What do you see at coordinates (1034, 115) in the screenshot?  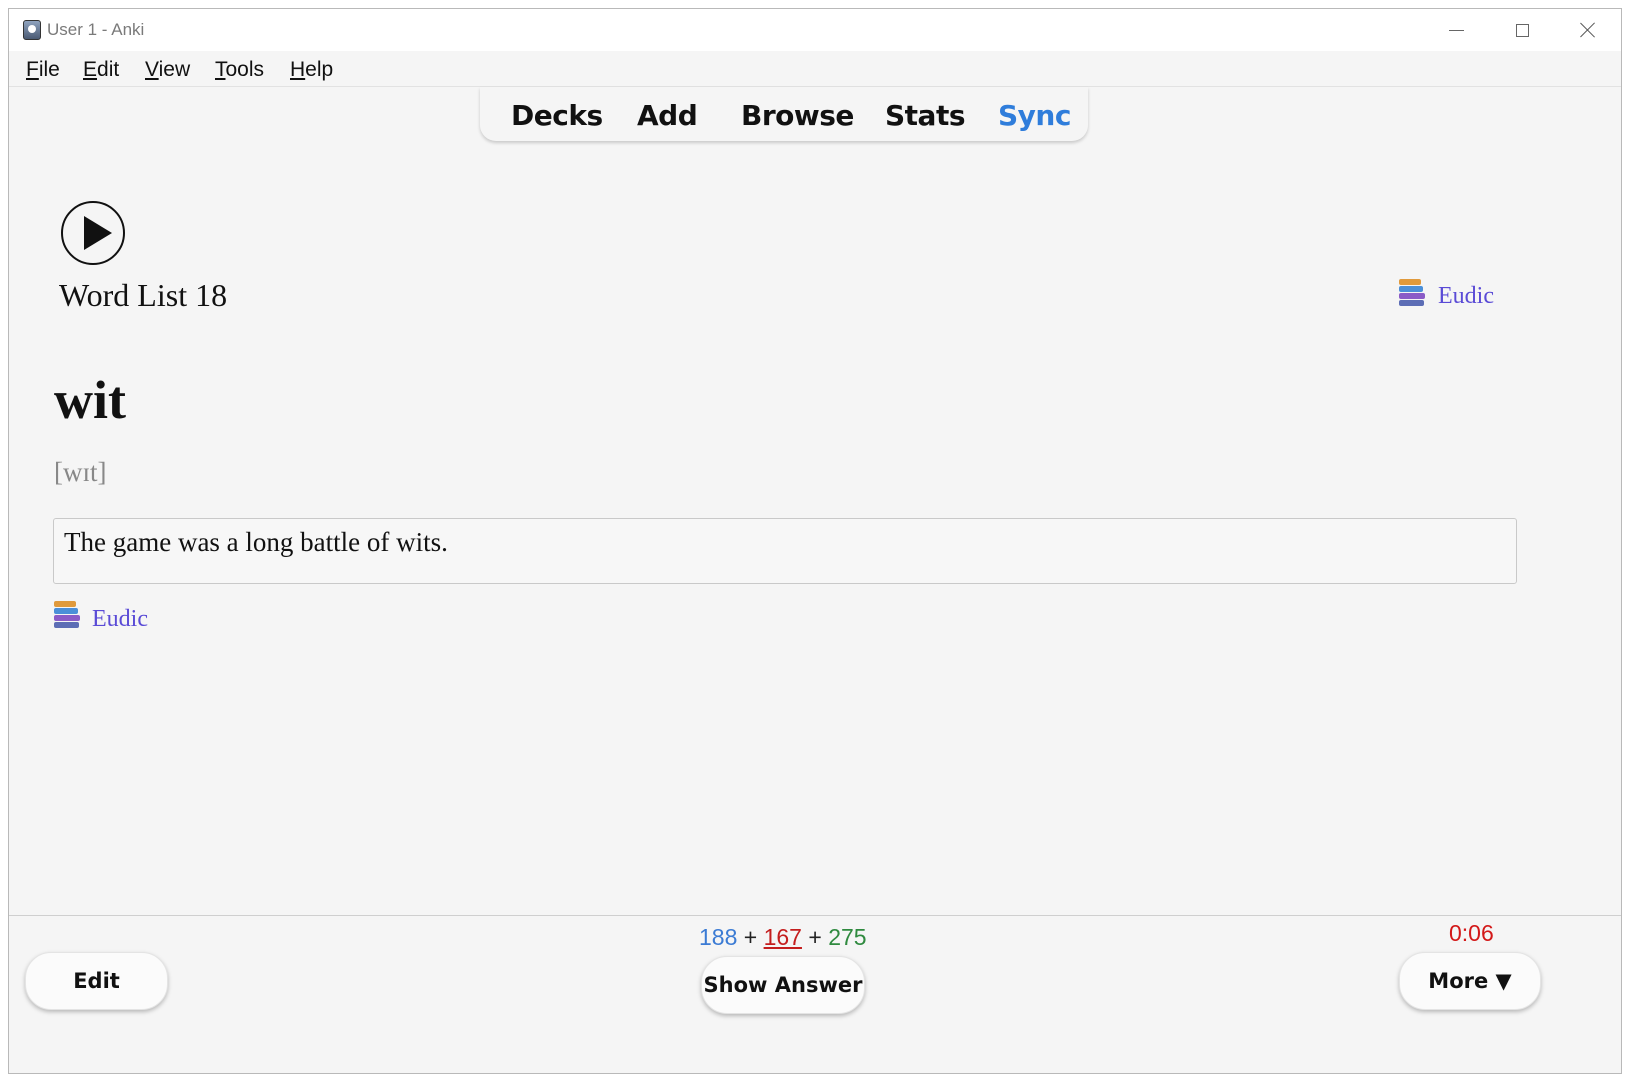 I see `toolbar-sync: Sync` at bounding box center [1034, 115].